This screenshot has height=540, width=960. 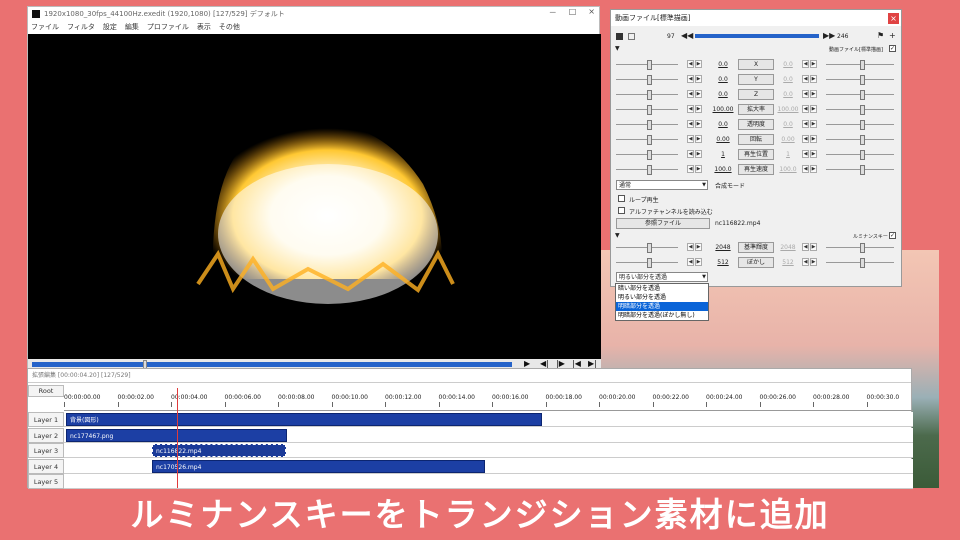 I want to click on root-button: Root, so click(x=46, y=391).